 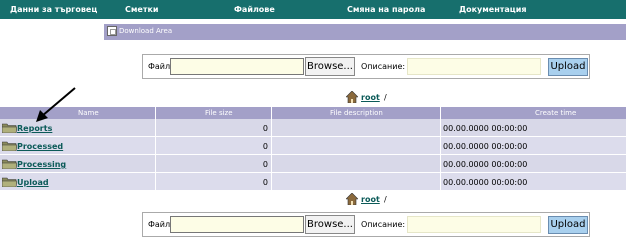 What do you see at coordinates (88, 113) in the screenshot?
I see `header-name: Name` at bounding box center [88, 113].